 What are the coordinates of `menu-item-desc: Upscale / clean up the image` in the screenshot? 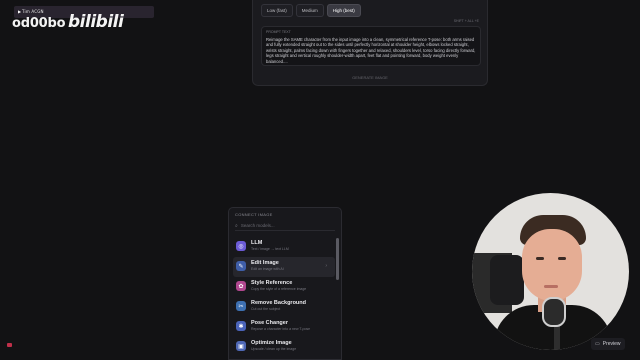 It's located at (274, 349).